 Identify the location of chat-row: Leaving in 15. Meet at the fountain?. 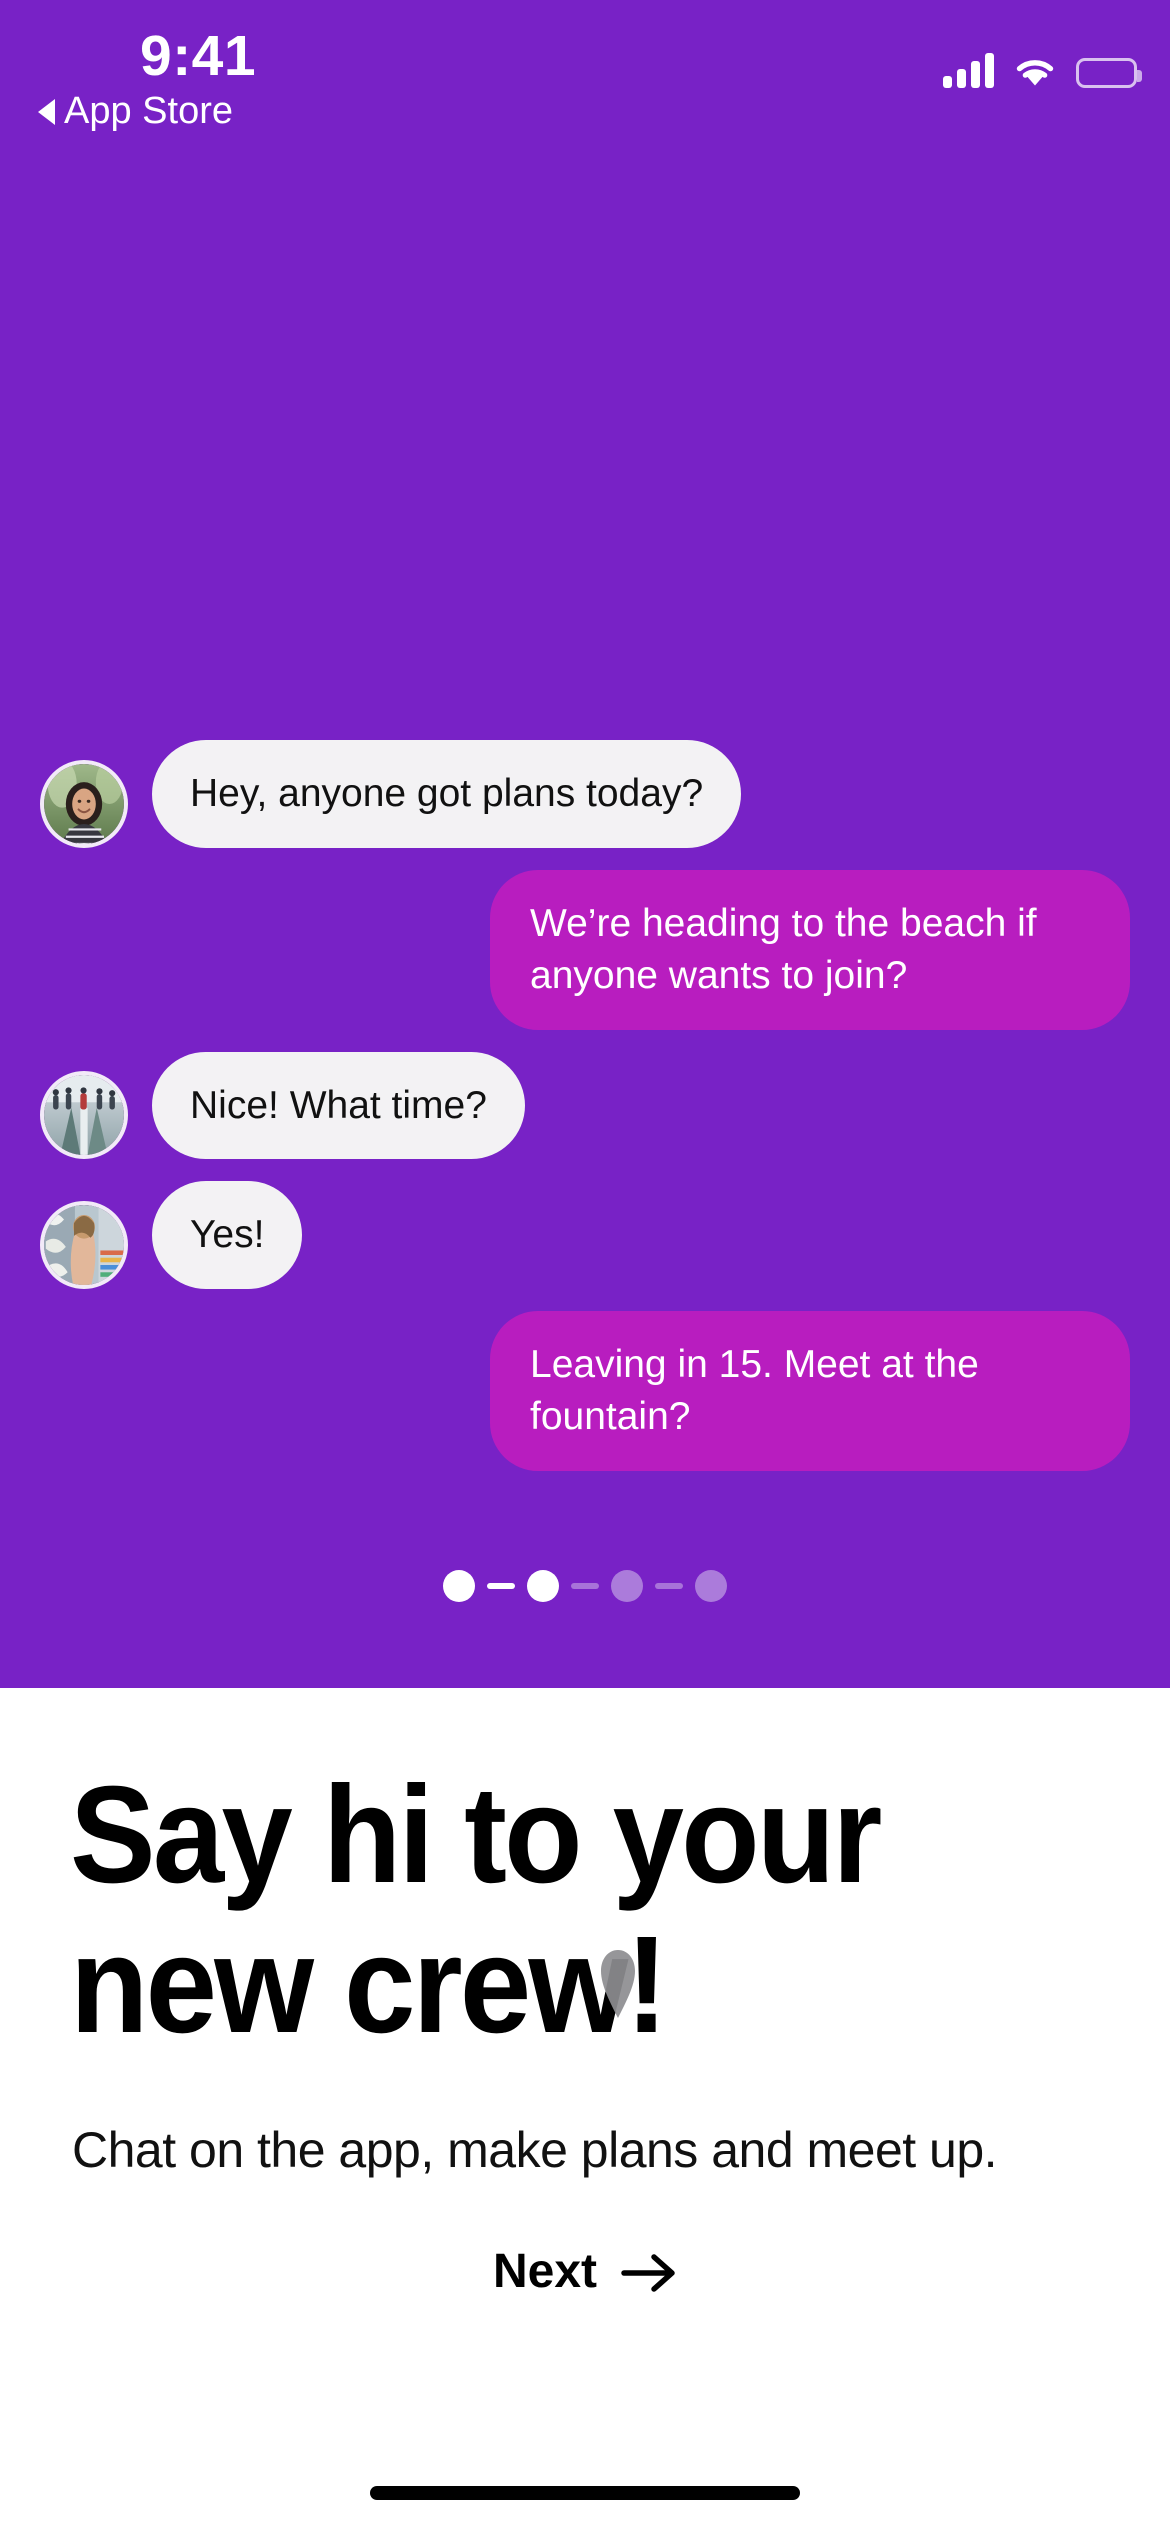
(585, 1391).